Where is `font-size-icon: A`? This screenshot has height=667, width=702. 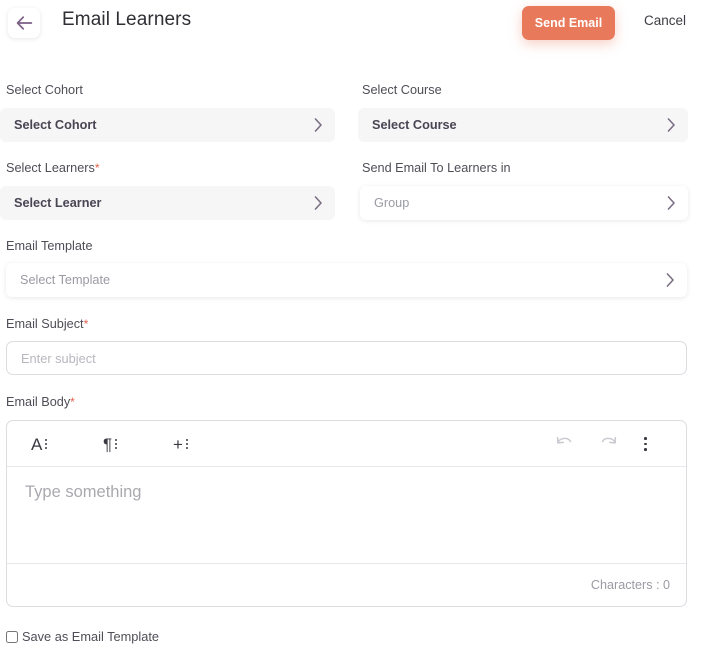
font-size-icon: A is located at coordinates (37, 444).